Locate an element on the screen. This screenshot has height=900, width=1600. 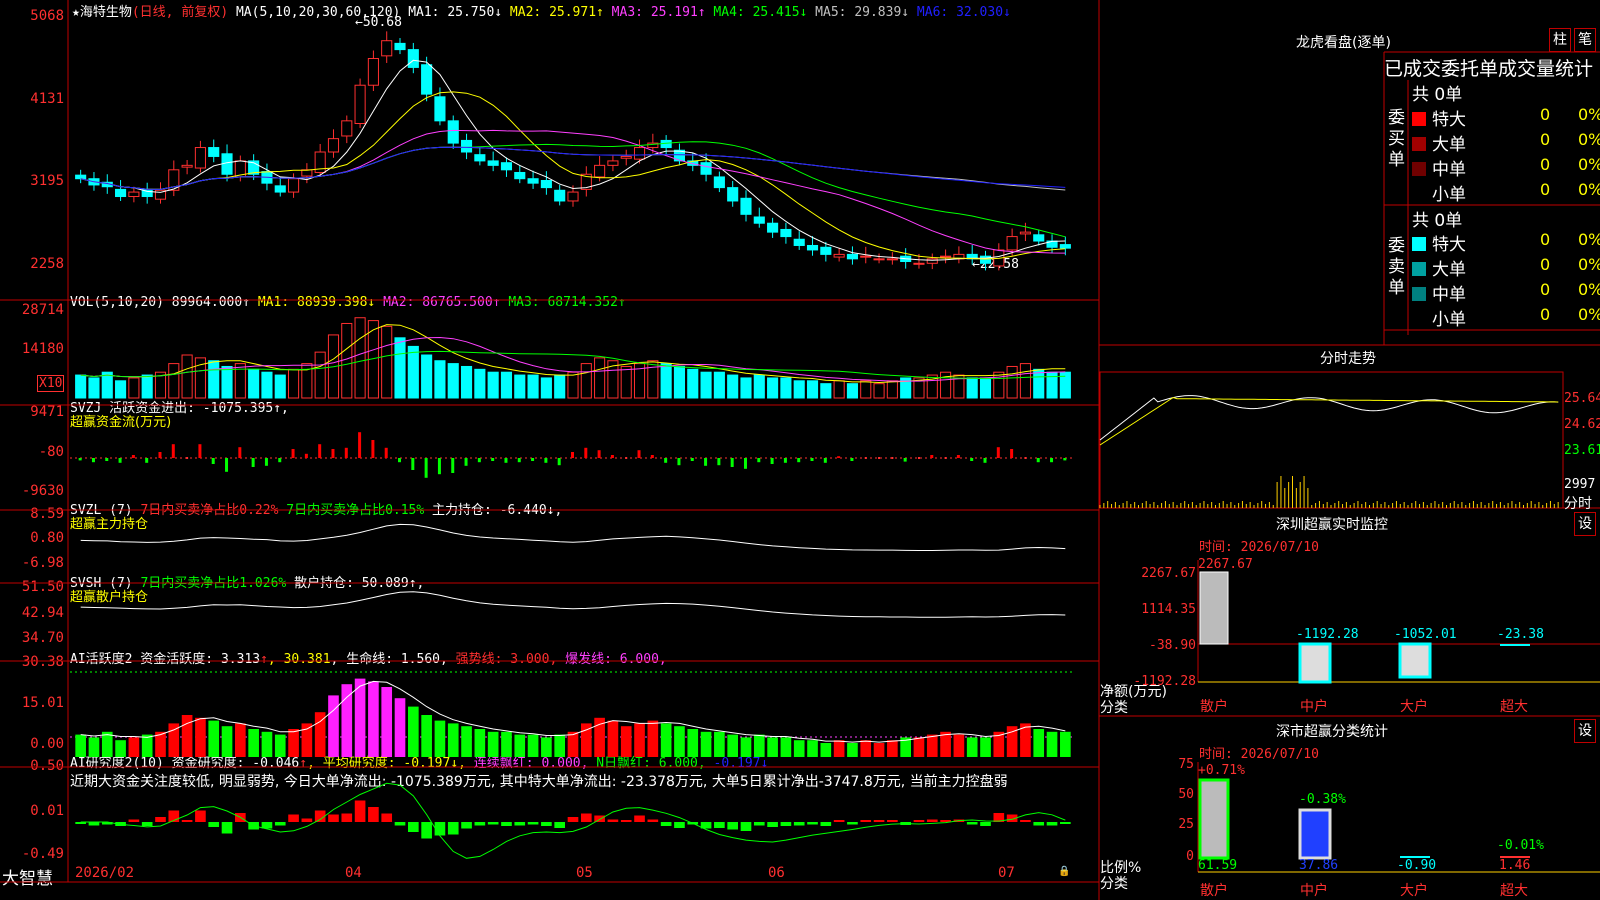
row-name: 特大 is located at coordinates (1449, 120).